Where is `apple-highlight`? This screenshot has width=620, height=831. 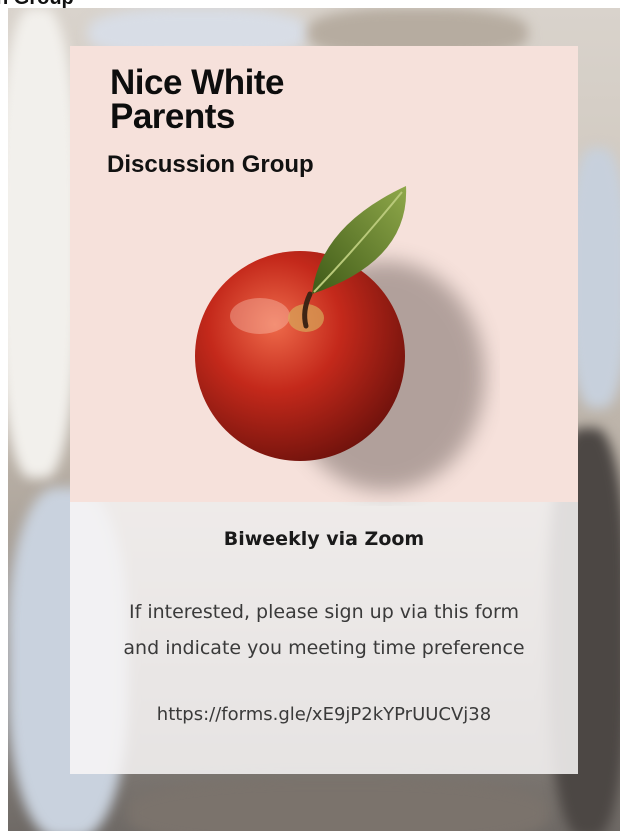
apple-highlight is located at coordinates (260, 316).